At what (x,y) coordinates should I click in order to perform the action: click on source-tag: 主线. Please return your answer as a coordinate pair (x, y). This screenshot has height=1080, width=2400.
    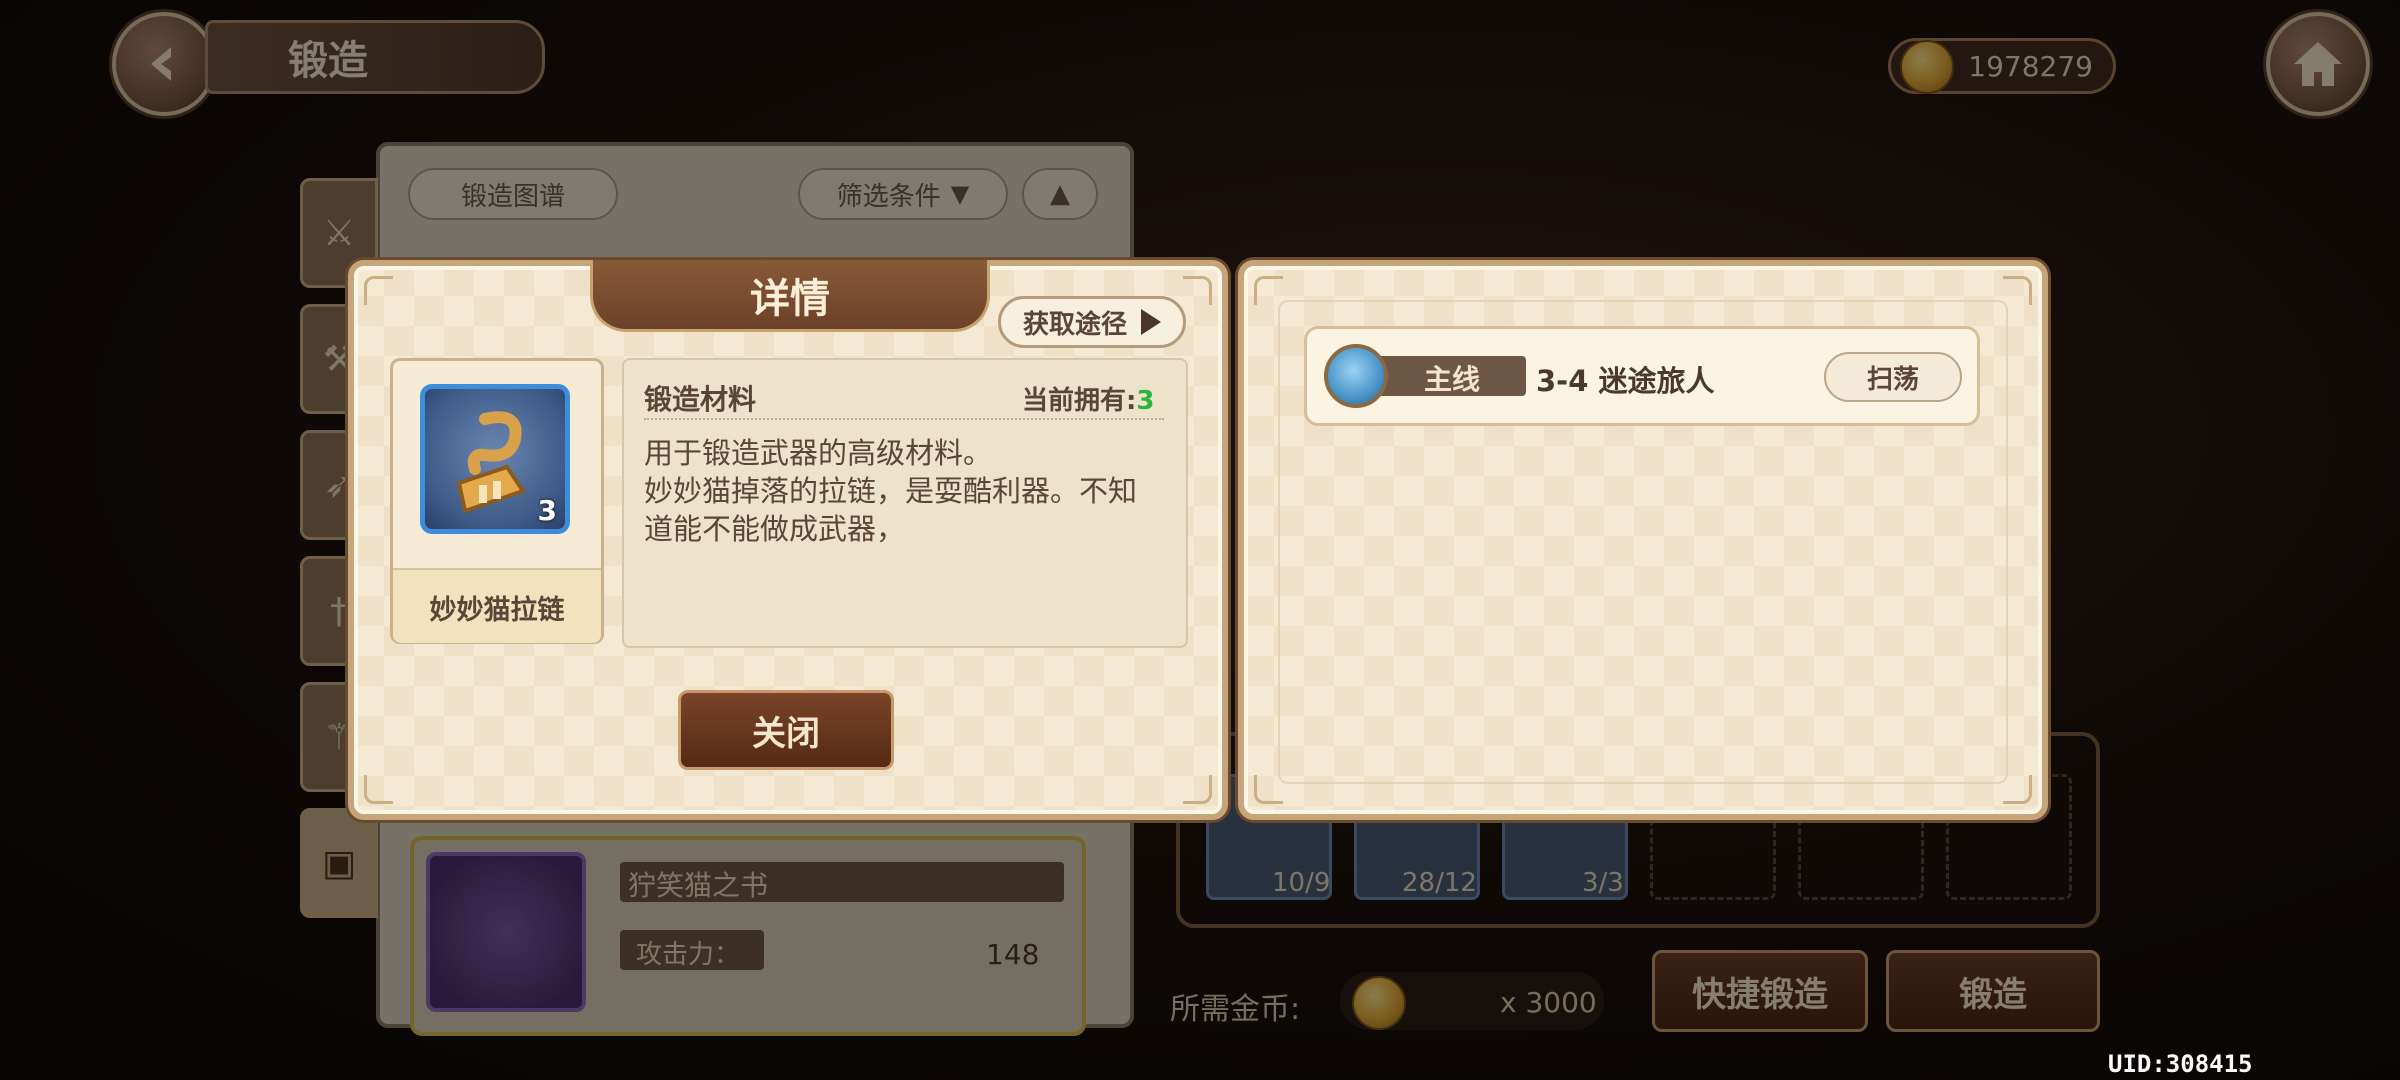
    Looking at the image, I should click on (1452, 379).